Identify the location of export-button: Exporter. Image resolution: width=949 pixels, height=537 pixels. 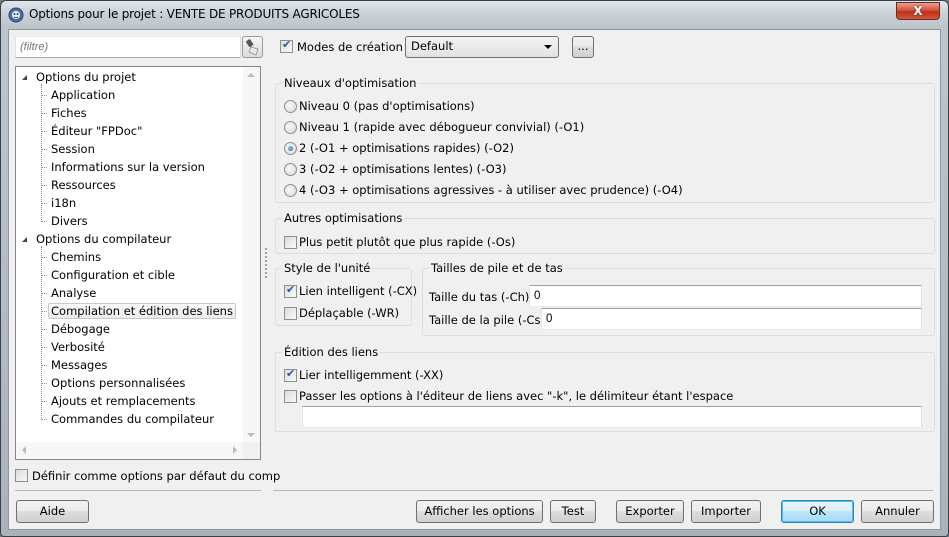
(650, 511).